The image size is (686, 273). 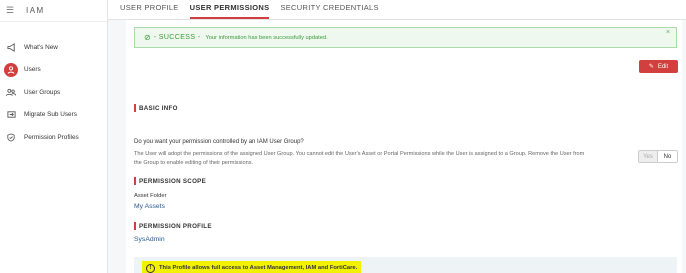 What do you see at coordinates (150, 196) in the screenshot?
I see `asset-folder-label: Asset Folder` at bounding box center [150, 196].